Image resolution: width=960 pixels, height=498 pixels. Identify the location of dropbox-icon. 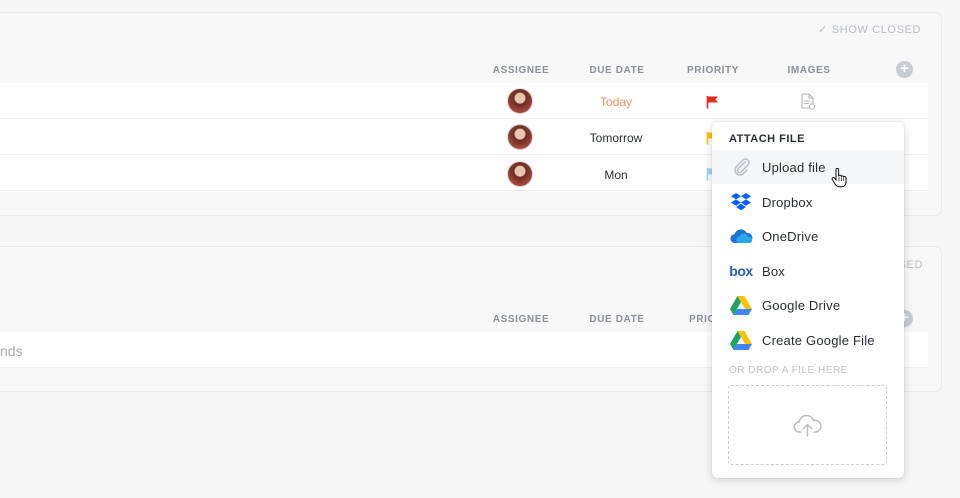
(741, 202).